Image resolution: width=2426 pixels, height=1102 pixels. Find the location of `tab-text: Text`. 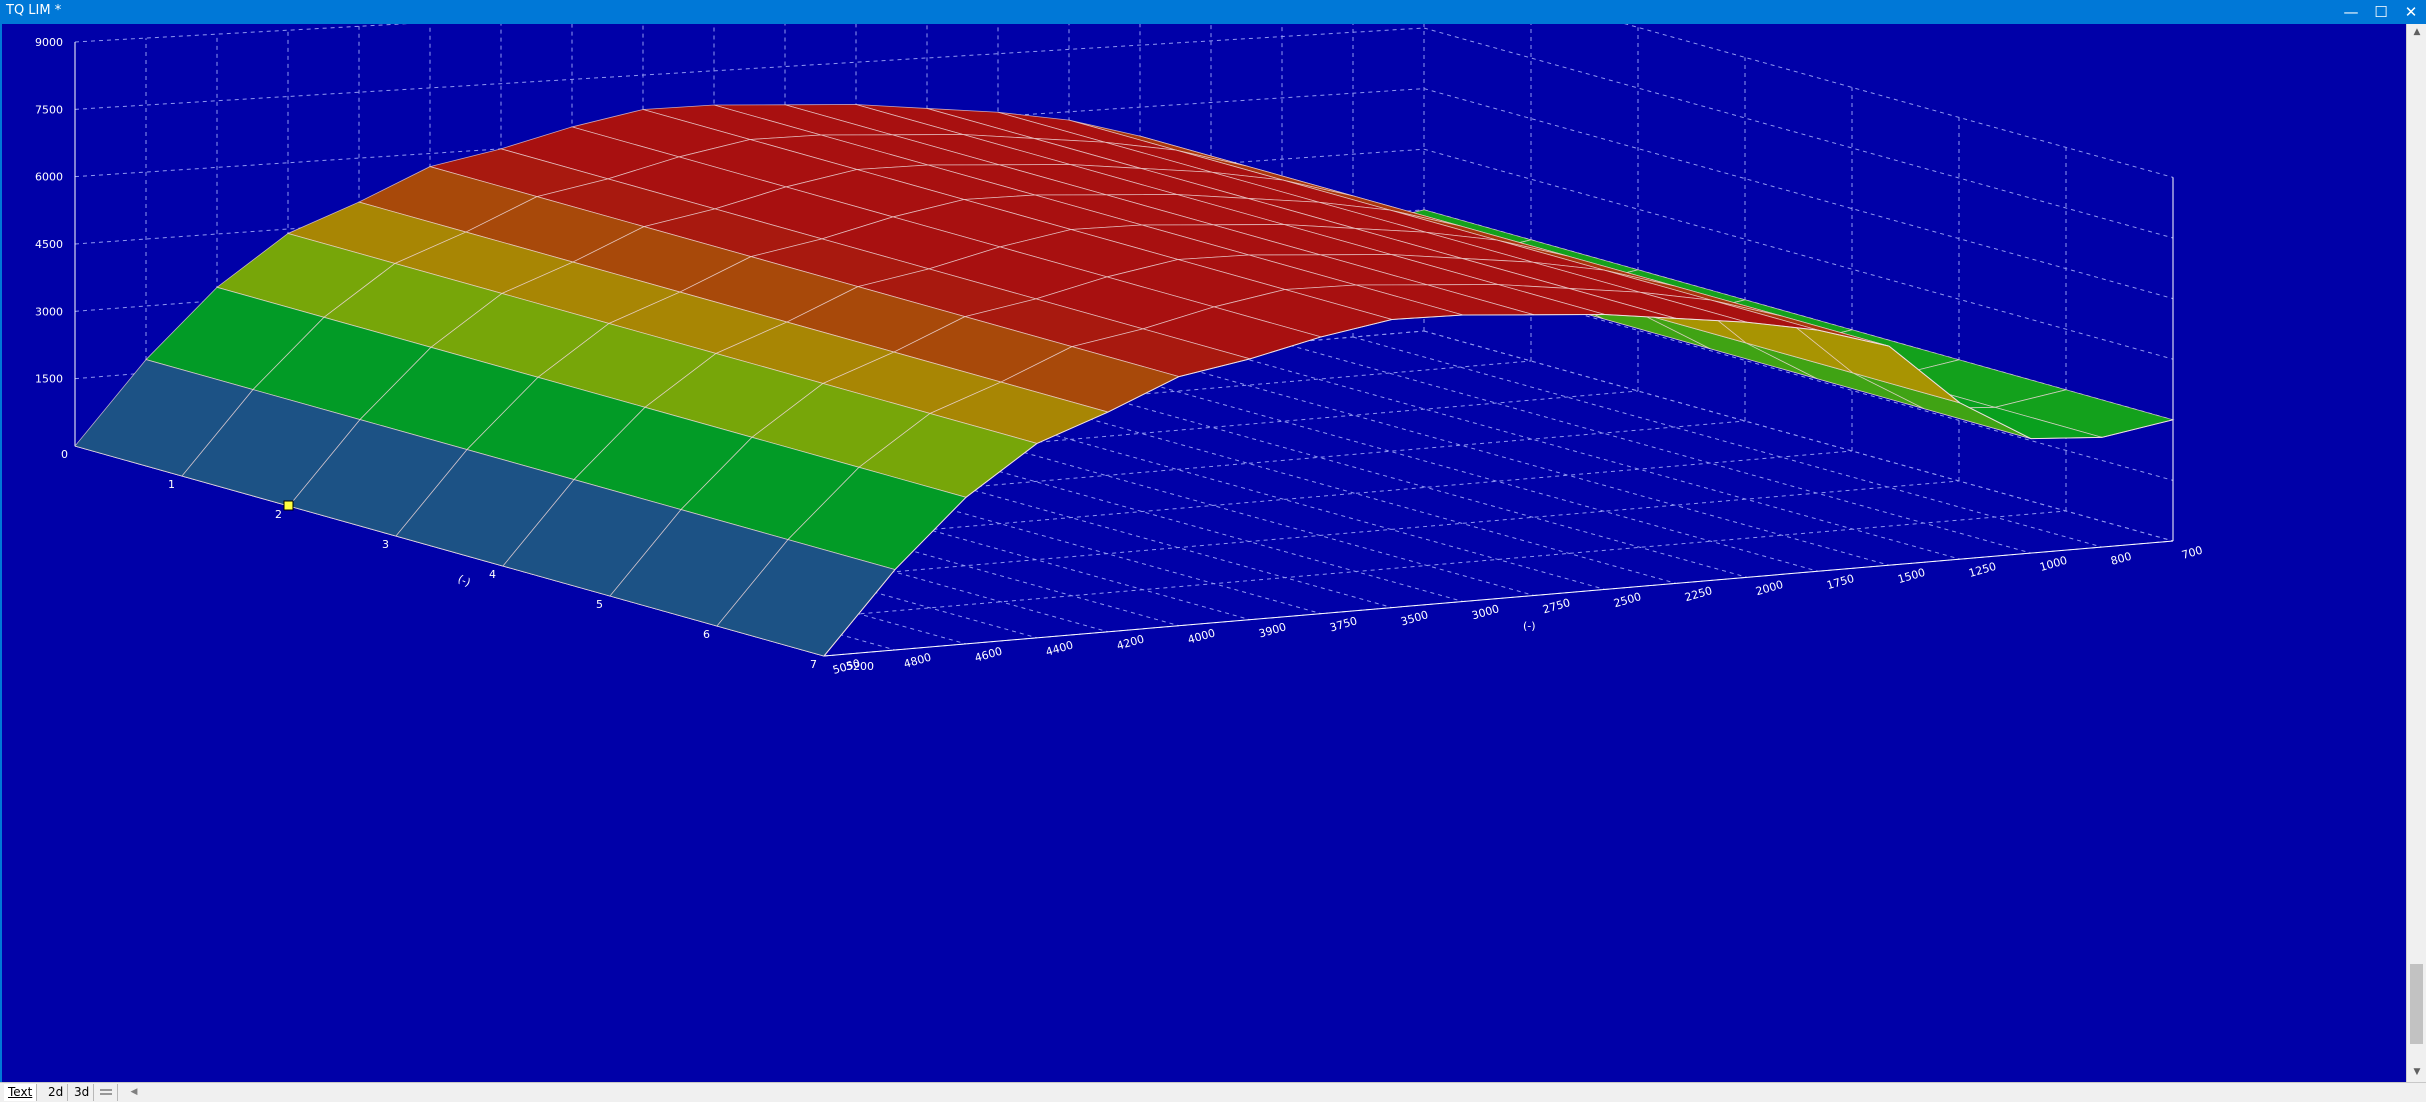

tab-text: Text is located at coordinates (21, 1092).